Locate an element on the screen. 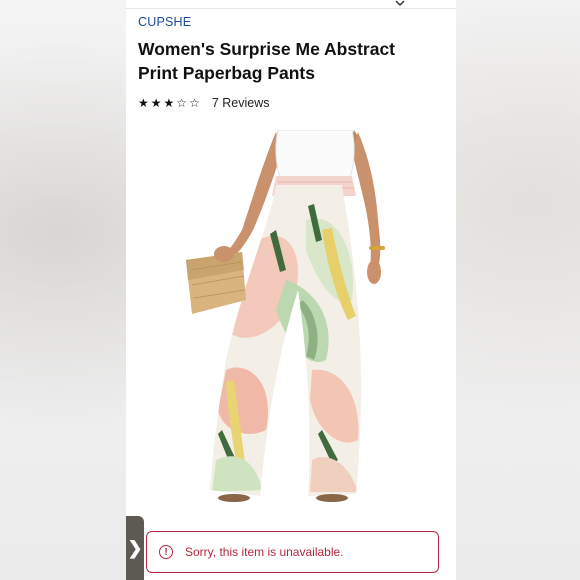 The height and width of the screenshot is (580, 580). next-arrow-tab: ❯ is located at coordinates (135, 548).